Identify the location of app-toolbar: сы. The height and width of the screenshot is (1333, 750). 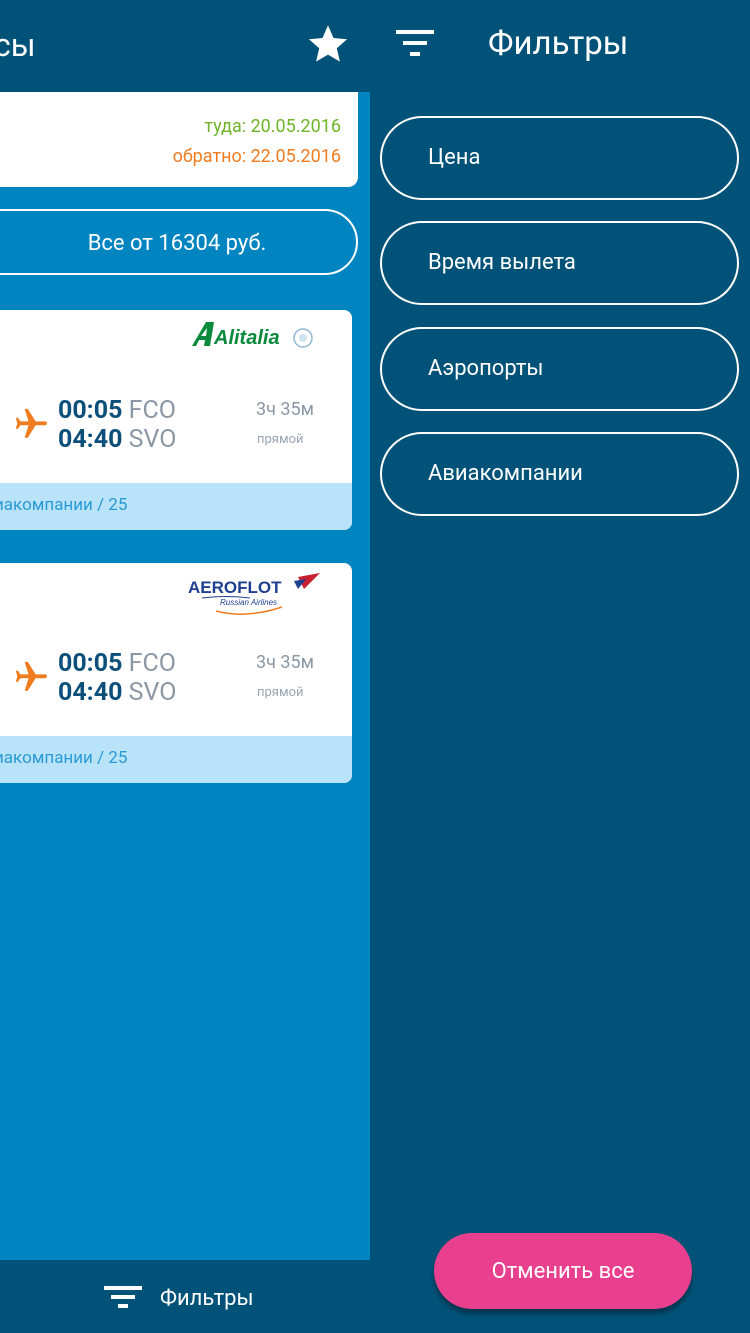
(185, 46).